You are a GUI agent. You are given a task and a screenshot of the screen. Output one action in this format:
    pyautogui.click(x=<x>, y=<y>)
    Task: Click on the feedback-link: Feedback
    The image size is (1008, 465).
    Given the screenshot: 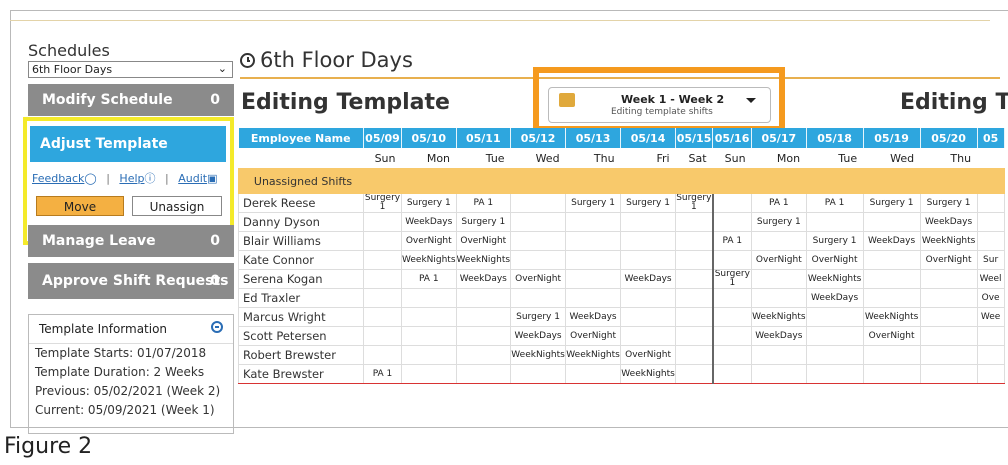 What is the action you would take?
    pyautogui.click(x=58, y=178)
    